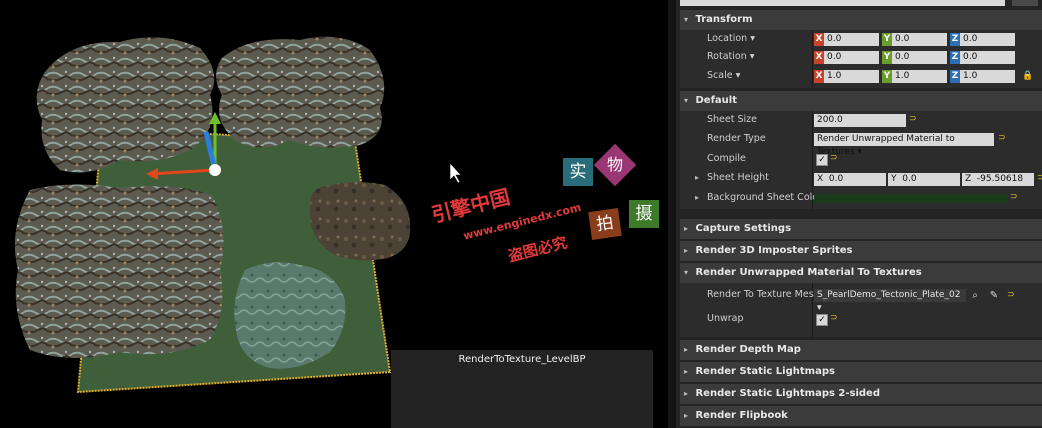 Image resolution: width=1042 pixels, height=428 pixels. I want to click on section-default: ▾ Default, so click(861, 101).